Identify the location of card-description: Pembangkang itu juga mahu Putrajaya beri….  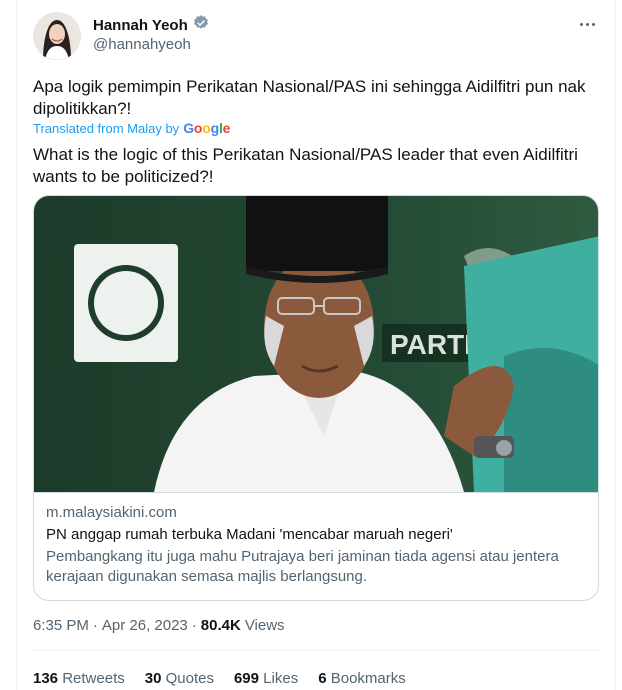
(302, 566).